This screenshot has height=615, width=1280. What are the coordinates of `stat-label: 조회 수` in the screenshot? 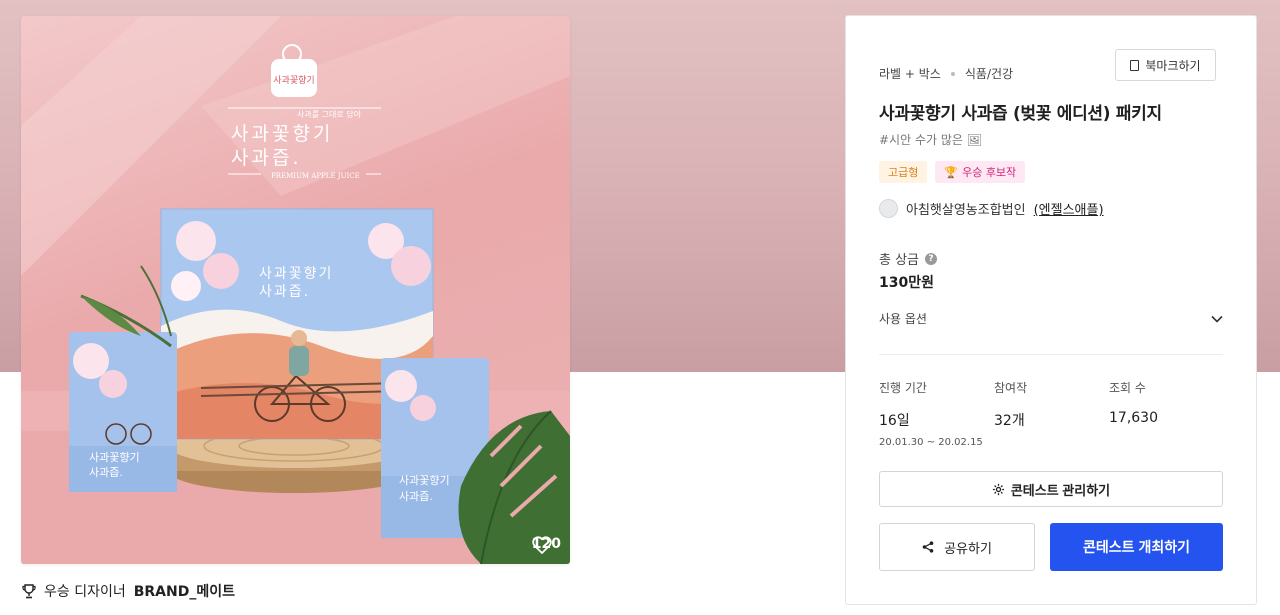 It's located at (1127, 388).